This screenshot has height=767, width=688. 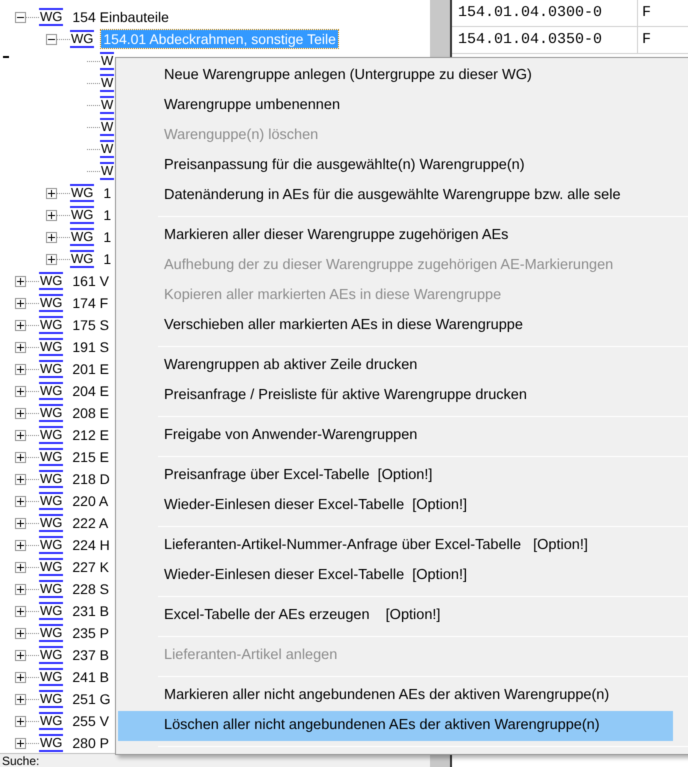 I want to click on search-label: Suche:, so click(x=21, y=760).